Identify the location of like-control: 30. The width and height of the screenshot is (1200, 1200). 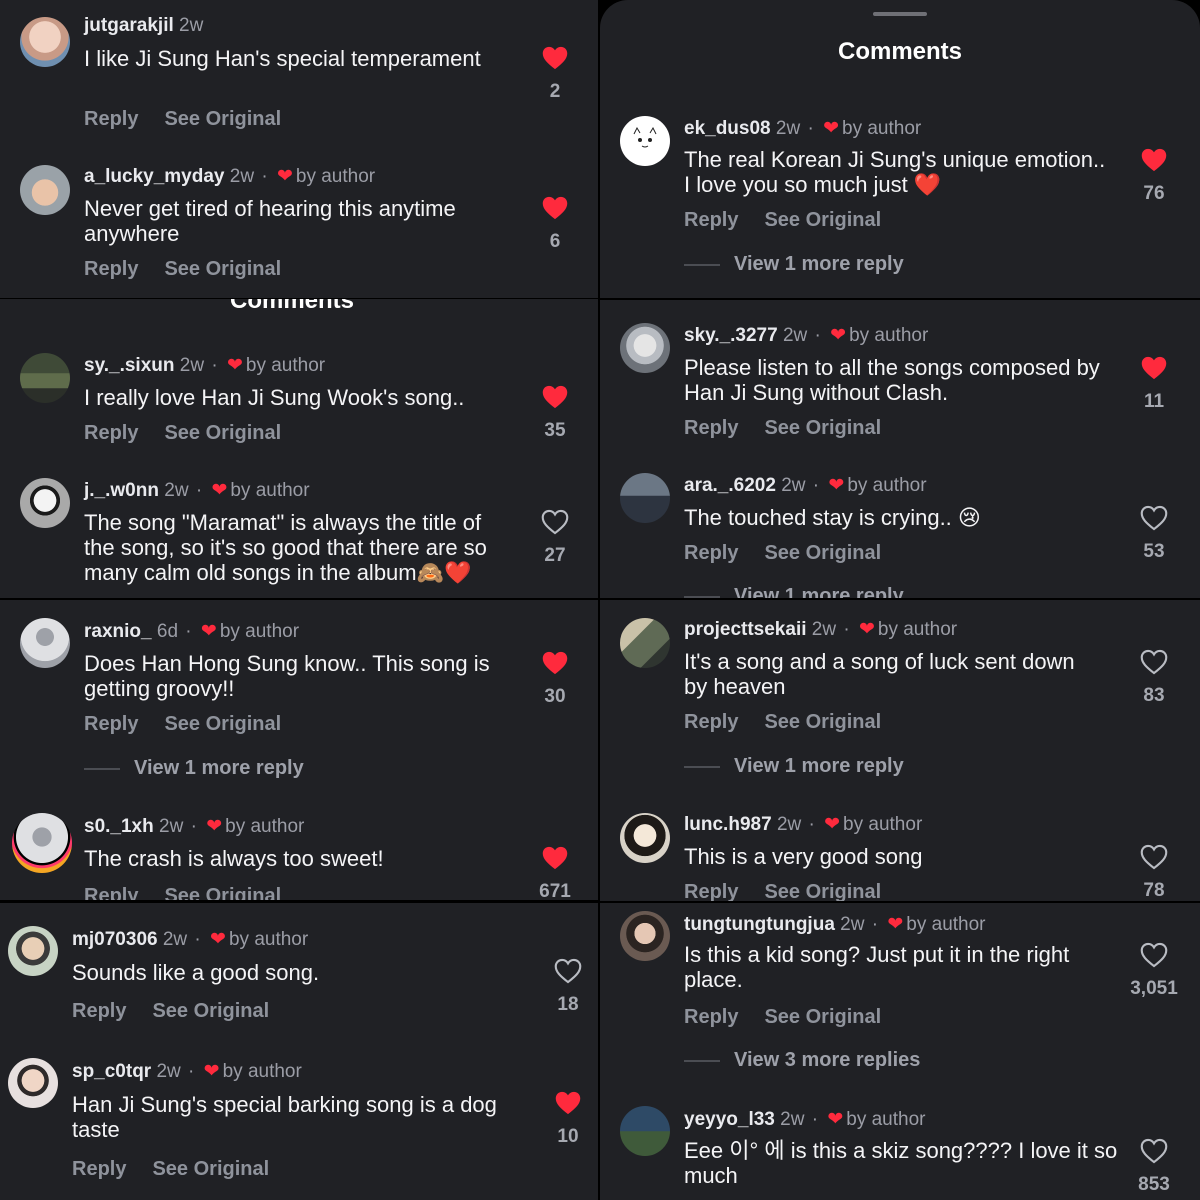
(555, 679).